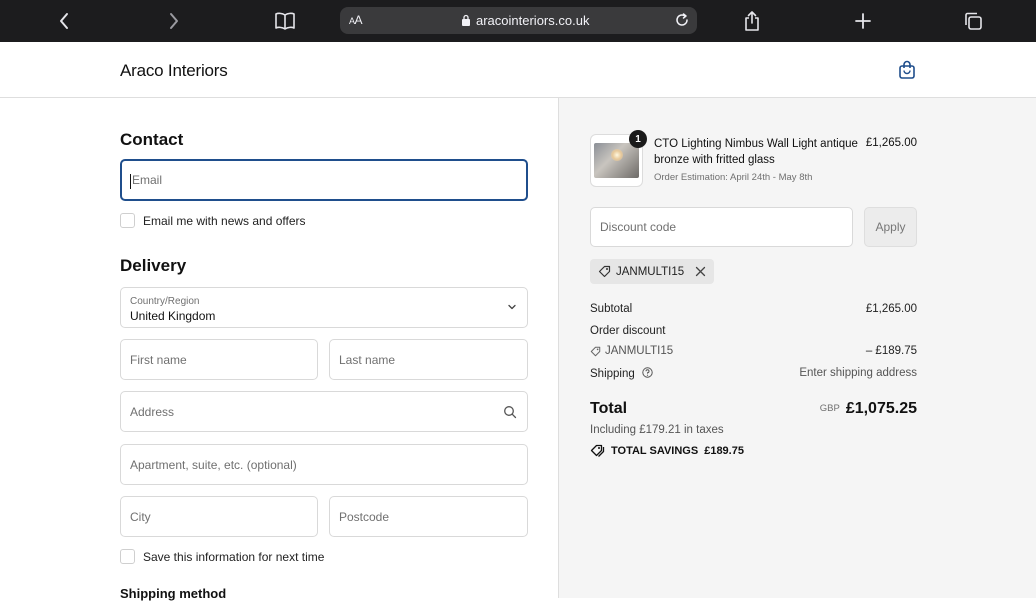 Image resolution: width=1036 pixels, height=601 pixels. What do you see at coordinates (647, 372) in the screenshot?
I see `help-icon` at bounding box center [647, 372].